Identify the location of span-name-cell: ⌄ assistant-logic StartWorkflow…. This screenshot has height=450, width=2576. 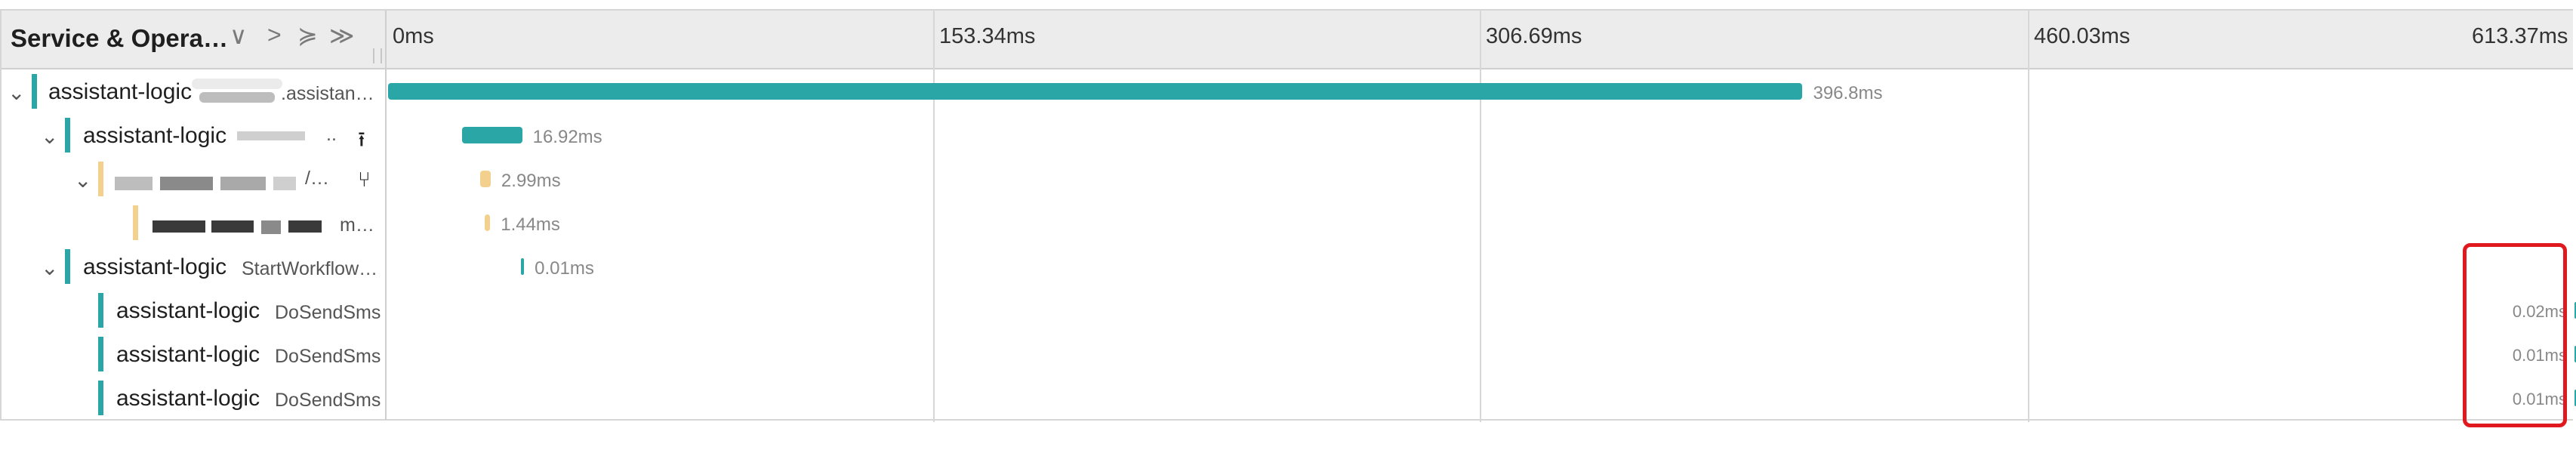
(194, 266).